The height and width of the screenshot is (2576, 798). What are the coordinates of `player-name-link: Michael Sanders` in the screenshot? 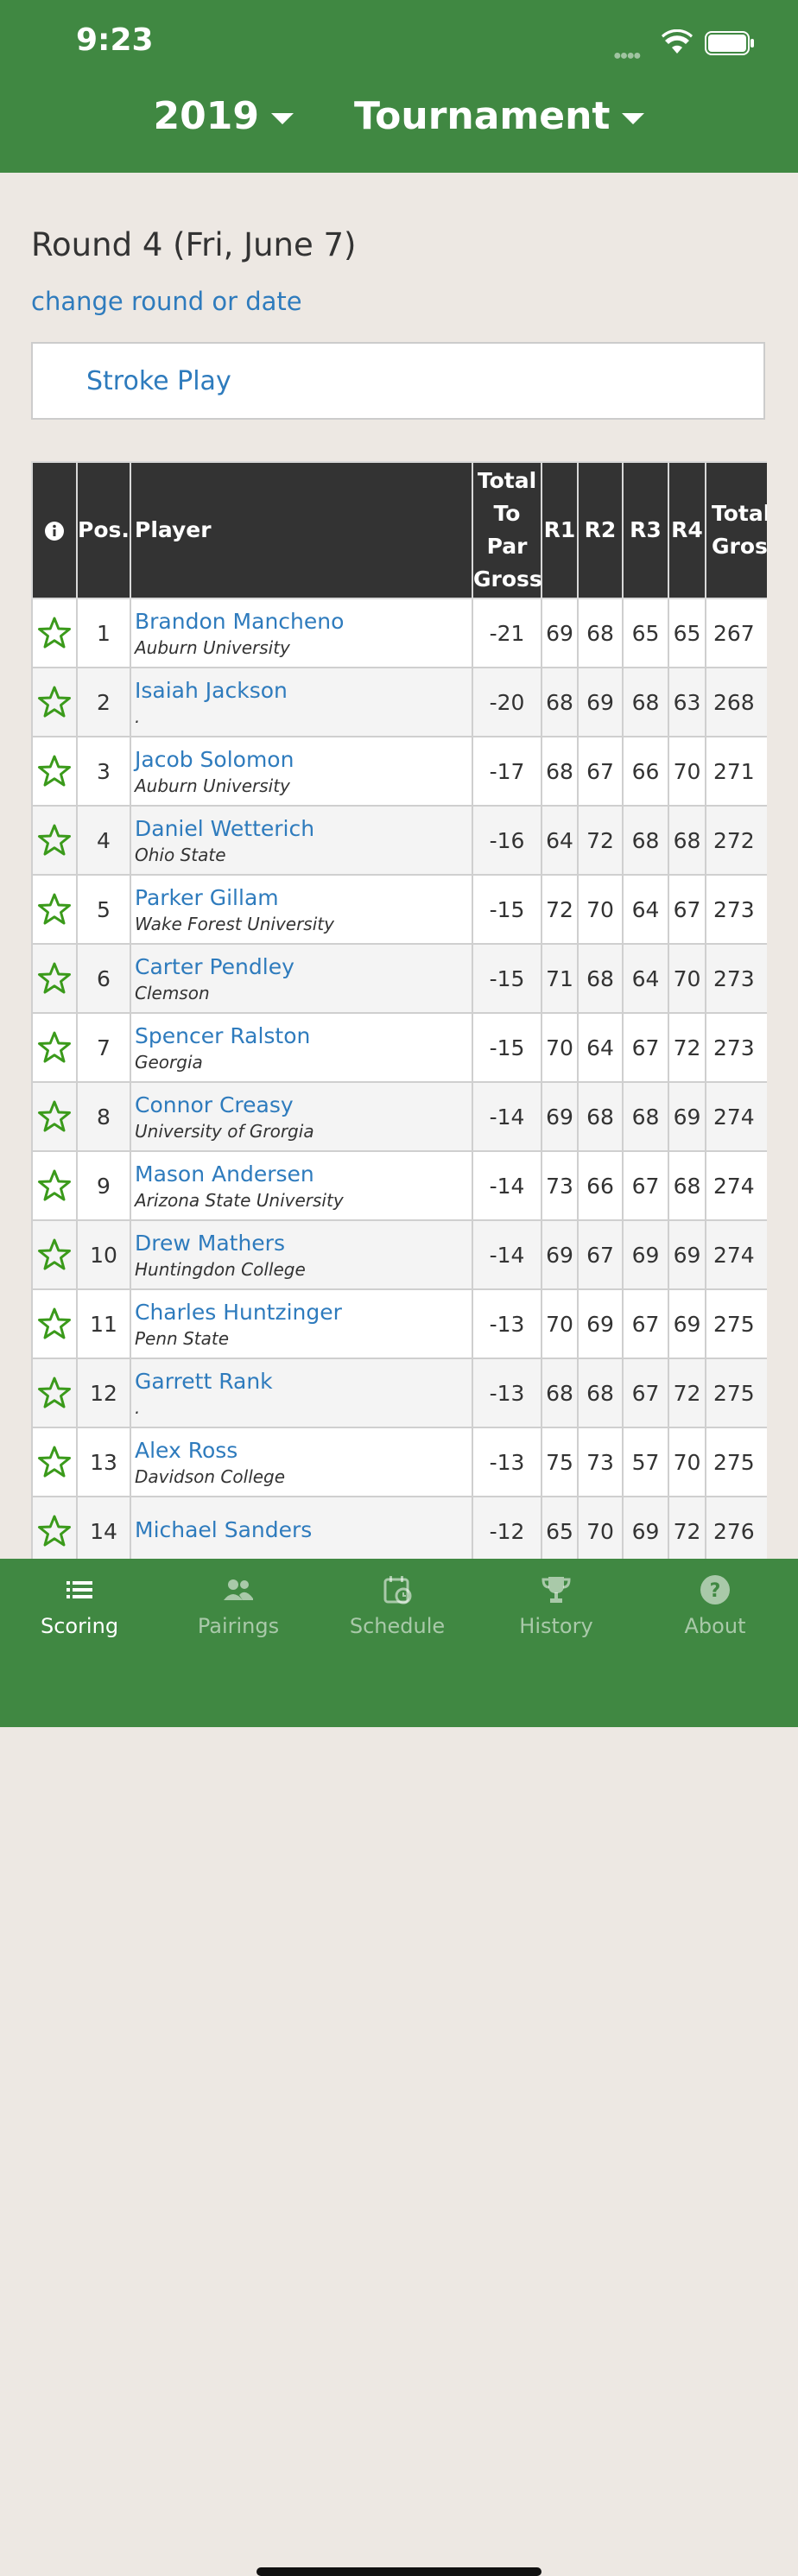 It's located at (303, 1529).